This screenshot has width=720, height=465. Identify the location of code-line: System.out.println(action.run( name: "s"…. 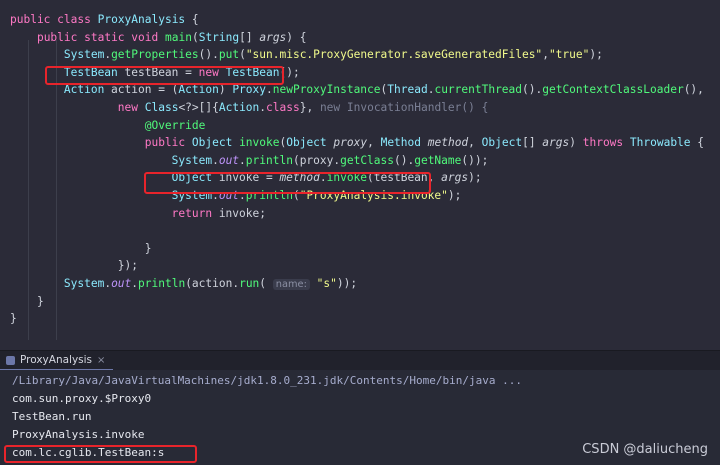
(183, 284).